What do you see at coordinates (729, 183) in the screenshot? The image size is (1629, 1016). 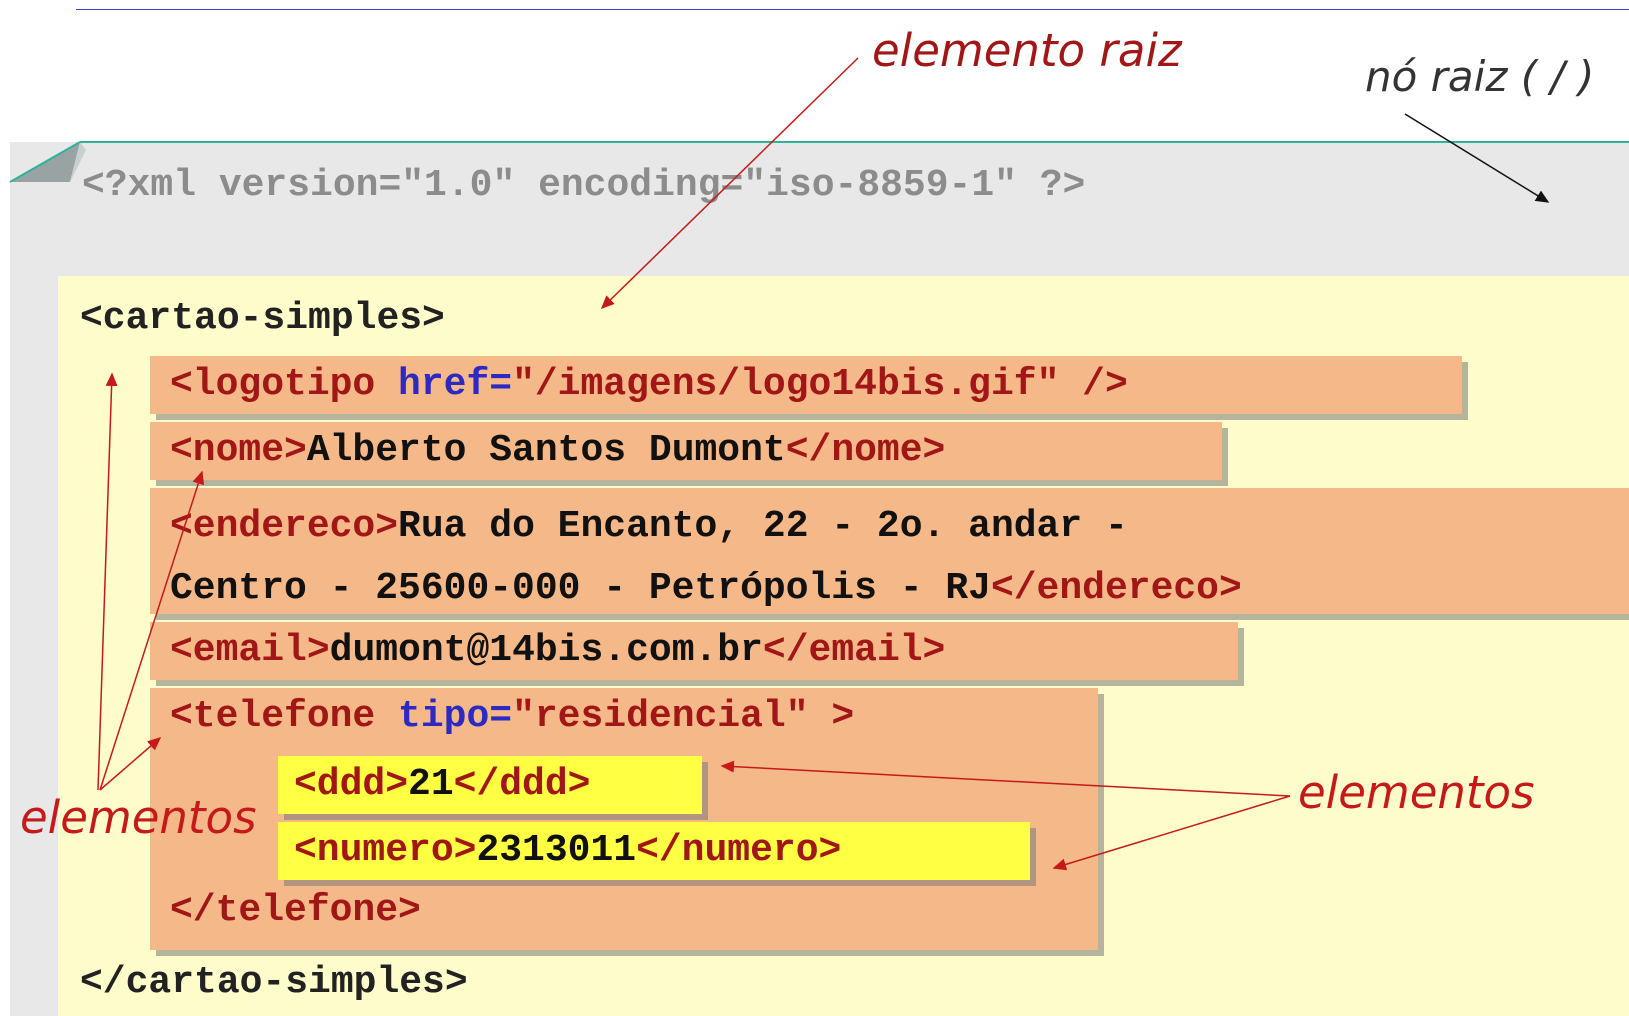 I see `arrow-root-element` at bounding box center [729, 183].